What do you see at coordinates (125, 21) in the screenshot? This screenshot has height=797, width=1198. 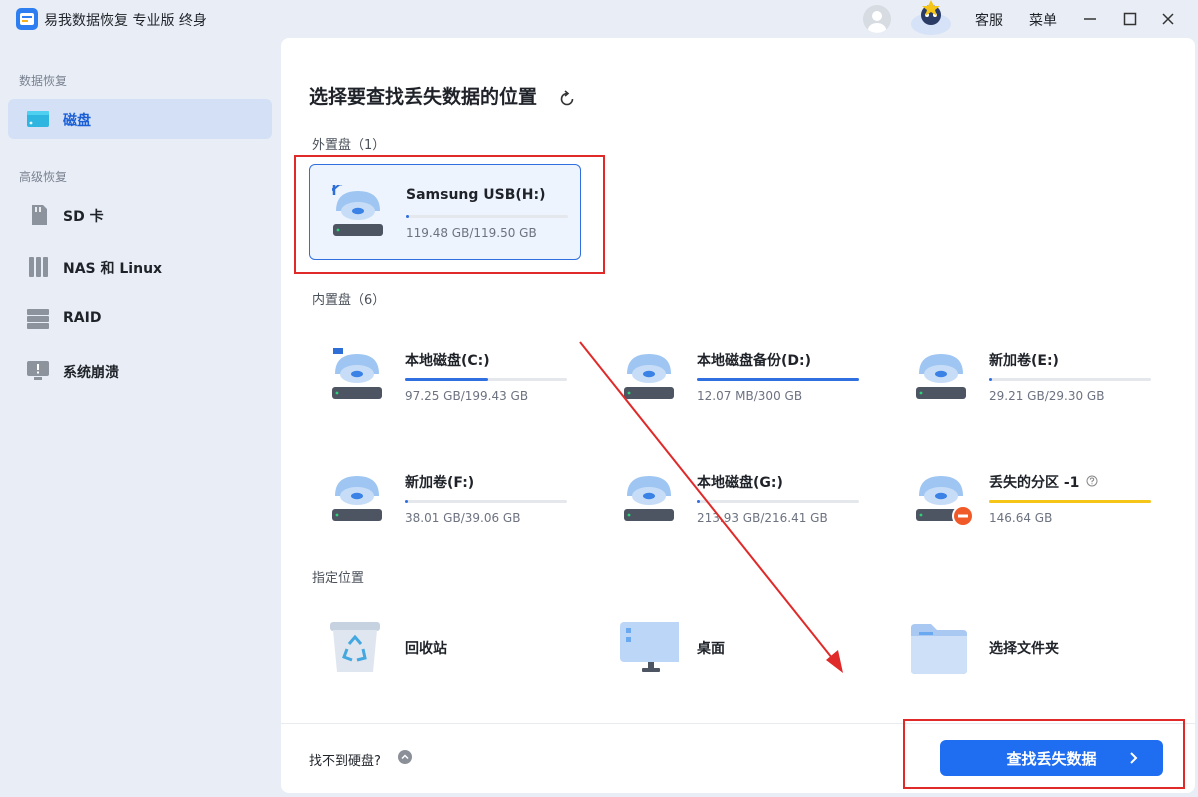 I see `app-title: 易我数据恢复 专业版 终身` at bounding box center [125, 21].